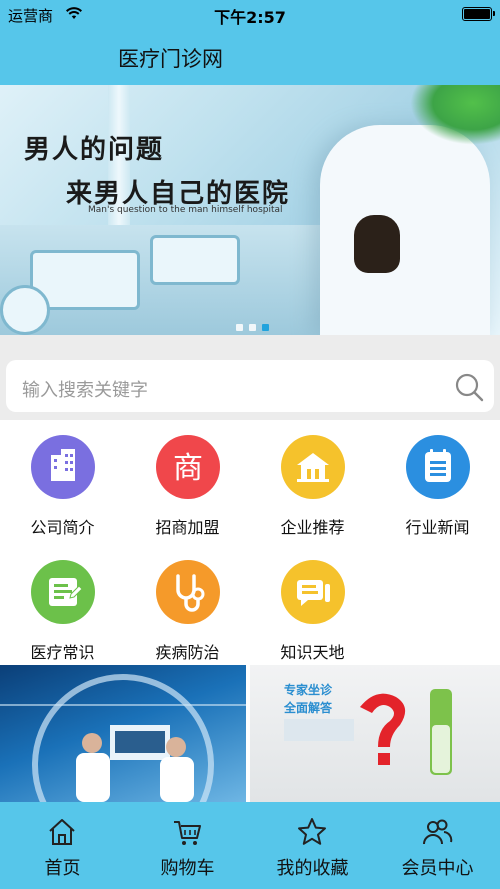  I want to click on page-title: 医疗门诊网, so click(170, 59).